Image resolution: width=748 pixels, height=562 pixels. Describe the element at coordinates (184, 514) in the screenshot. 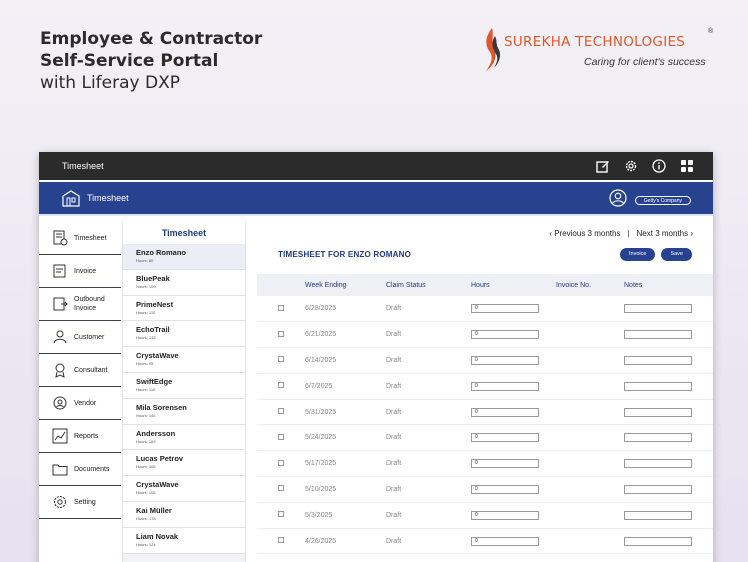

I see `contractor-item: Kai Müller Hours: 178` at that location.